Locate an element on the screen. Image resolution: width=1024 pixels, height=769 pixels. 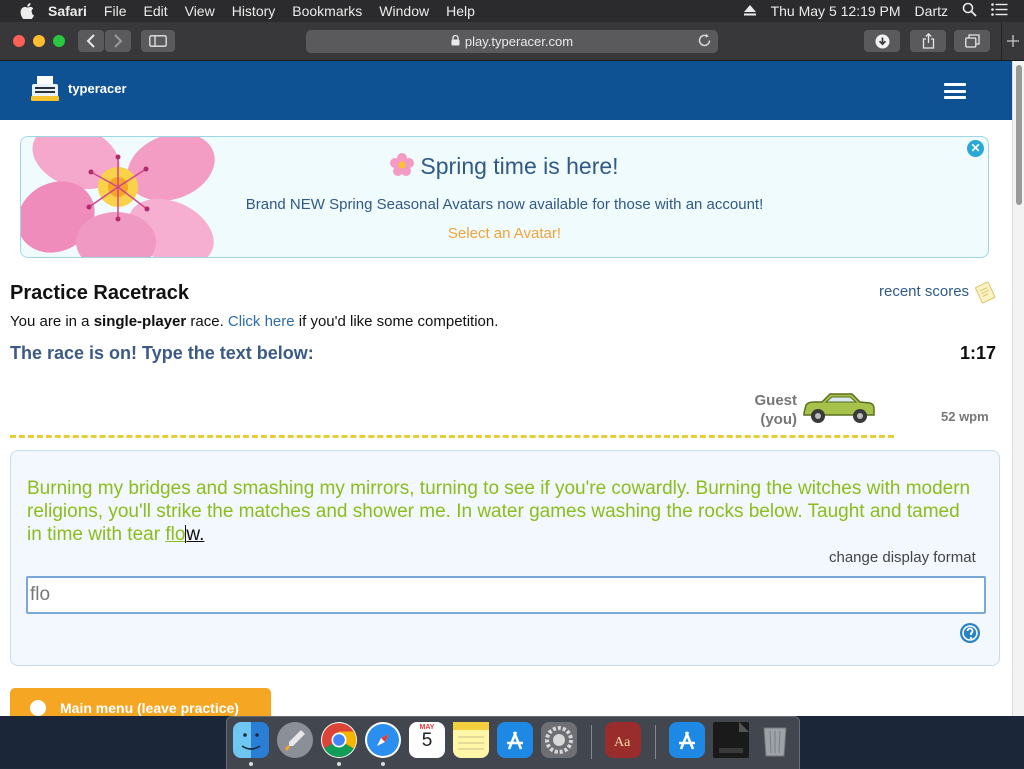
tabs-icon is located at coordinates (972, 41).